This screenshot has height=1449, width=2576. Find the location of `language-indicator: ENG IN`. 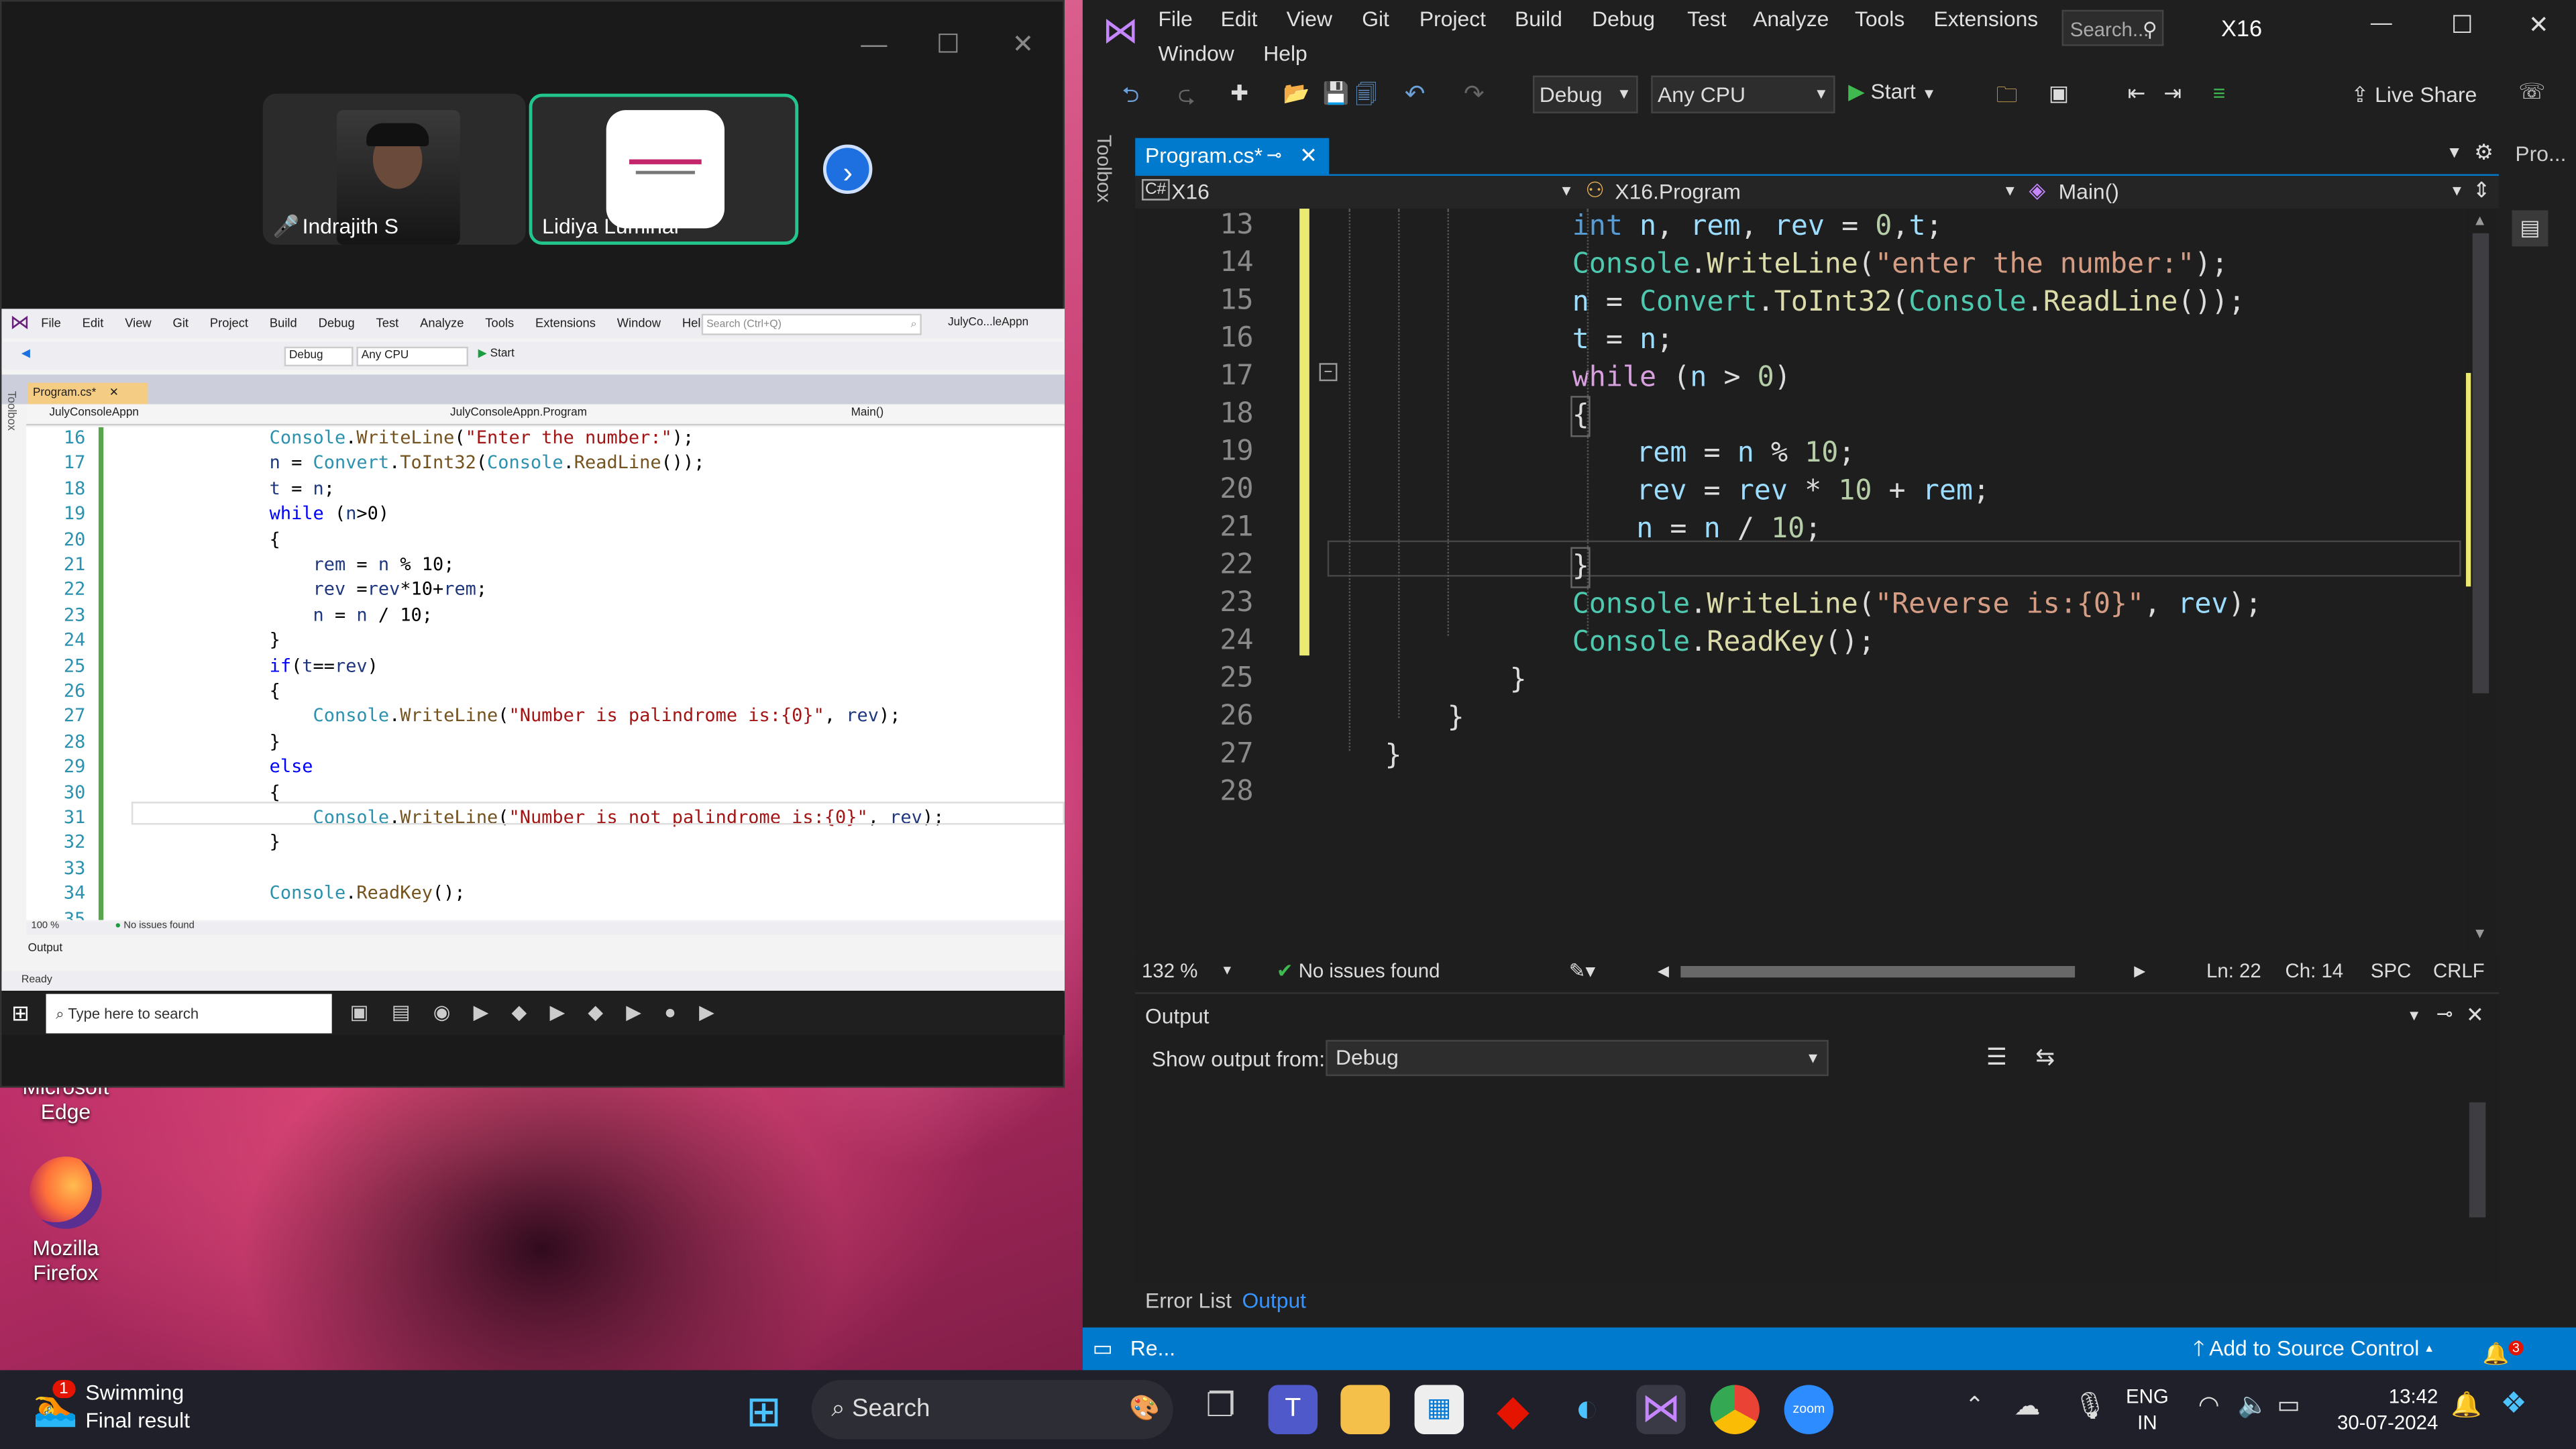

language-indicator: ENG IN is located at coordinates (2147, 1409).